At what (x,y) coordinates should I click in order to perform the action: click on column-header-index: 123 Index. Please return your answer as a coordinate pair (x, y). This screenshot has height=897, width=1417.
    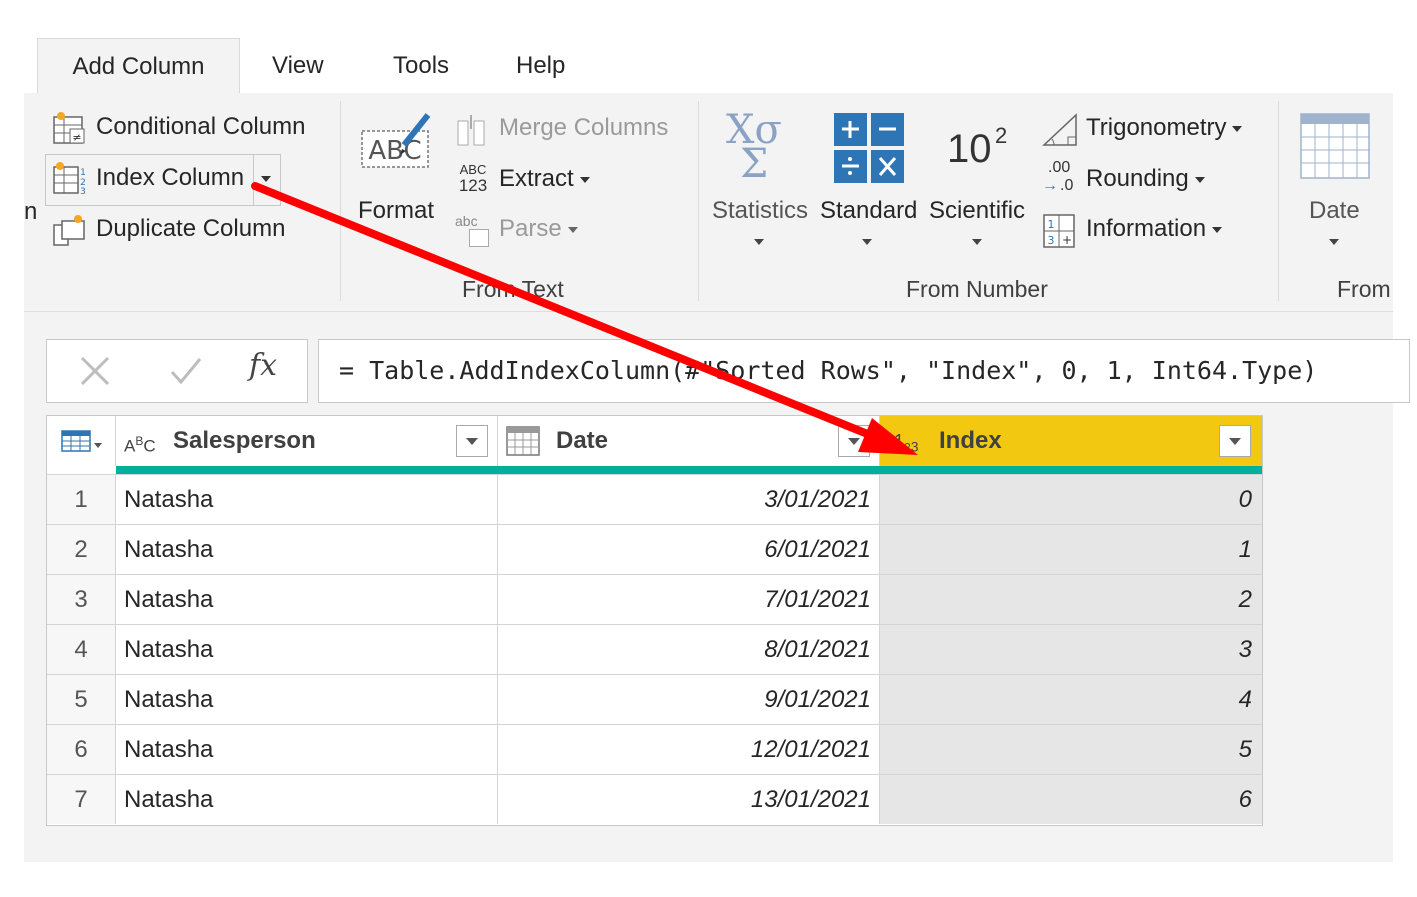
    Looking at the image, I should click on (1071, 441).